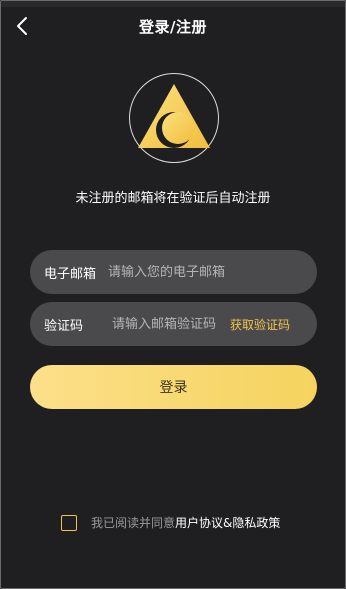 Image resolution: width=346 pixels, height=589 pixels. I want to click on triangle-moon-logo-icon, so click(174, 116).